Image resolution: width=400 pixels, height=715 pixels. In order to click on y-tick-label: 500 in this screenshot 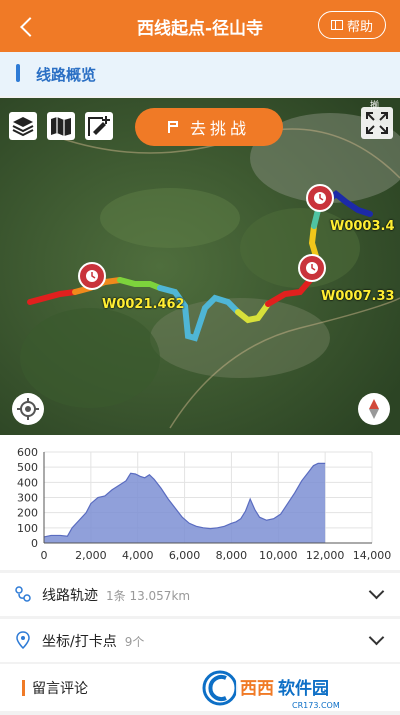, I will do `click(27, 467)`.